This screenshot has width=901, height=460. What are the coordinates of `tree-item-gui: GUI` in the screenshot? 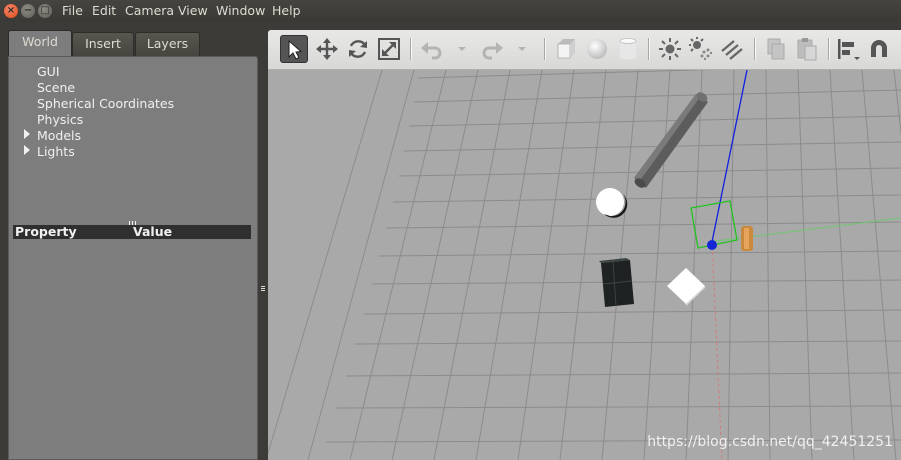 It's located at (48, 71).